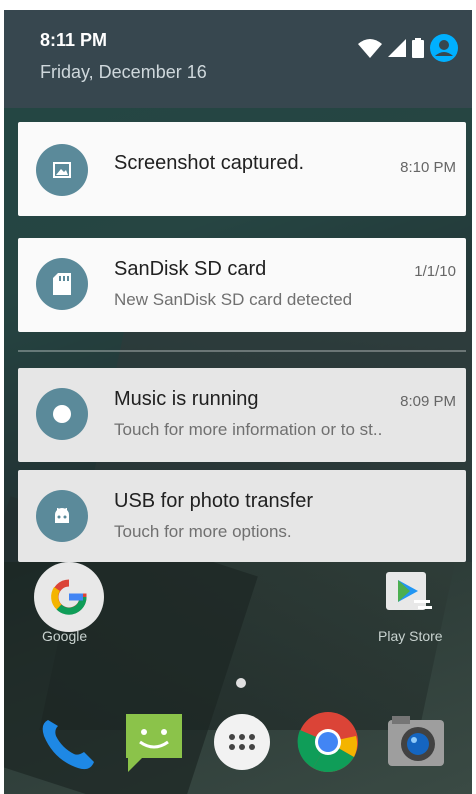 This screenshot has width=476, height=794. Describe the element at coordinates (328, 742) in the screenshot. I see `chrome-icon` at that location.